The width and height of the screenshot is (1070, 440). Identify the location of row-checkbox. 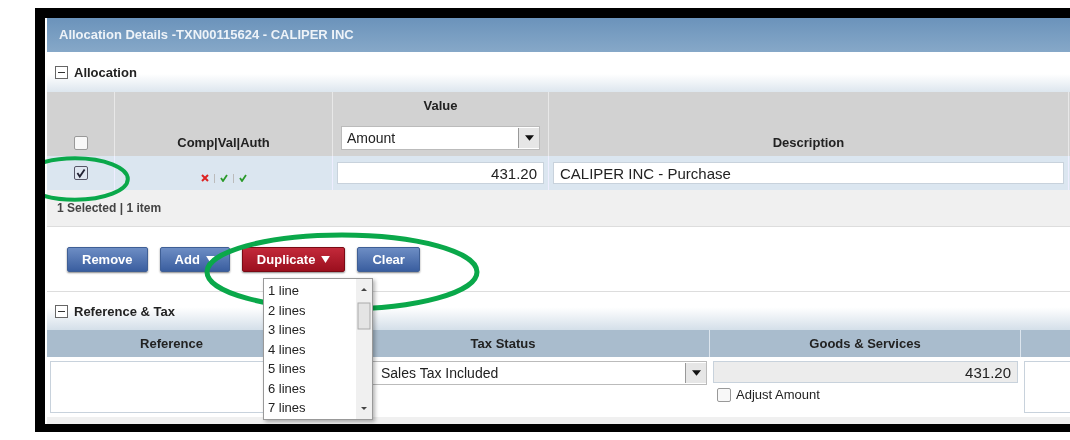
(80, 173).